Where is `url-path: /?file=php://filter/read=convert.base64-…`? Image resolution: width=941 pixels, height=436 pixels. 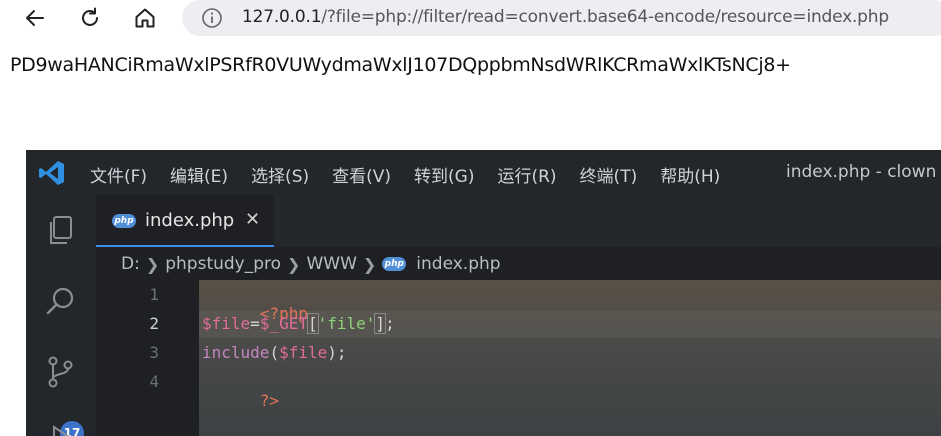
url-path: /?file=php://filter/read=convert.base64-… is located at coordinates (605, 17).